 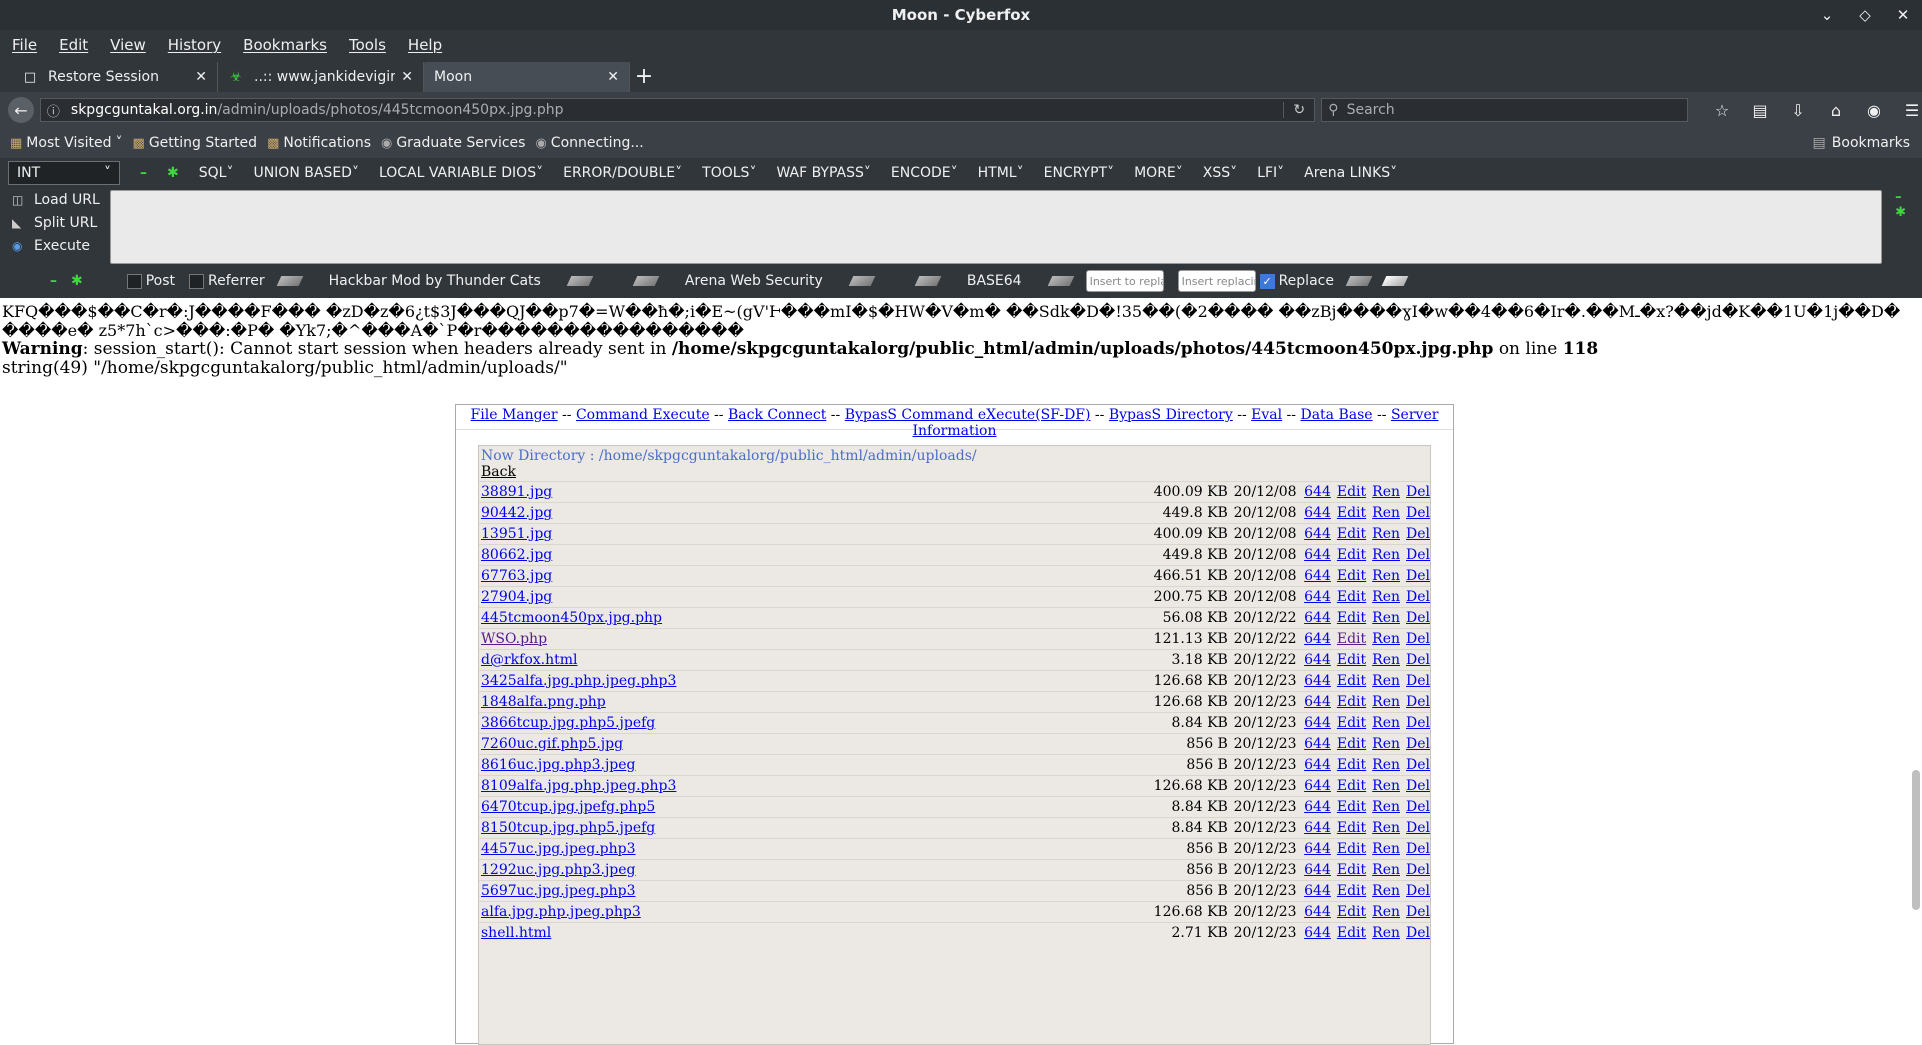 I want to click on file-name-link: 8109alfa.jpg.php.jpeg.php3, so click(x=807, y=786).